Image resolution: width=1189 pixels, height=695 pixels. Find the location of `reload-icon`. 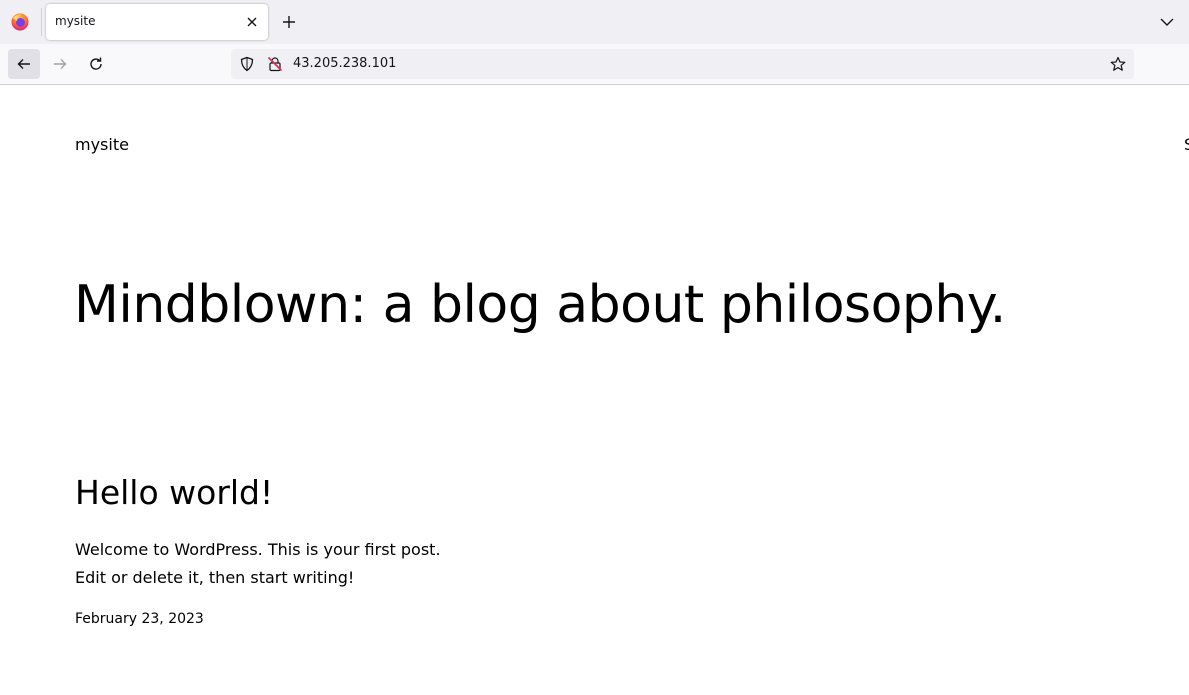

reload-icon is located at coordinates (96, 63).